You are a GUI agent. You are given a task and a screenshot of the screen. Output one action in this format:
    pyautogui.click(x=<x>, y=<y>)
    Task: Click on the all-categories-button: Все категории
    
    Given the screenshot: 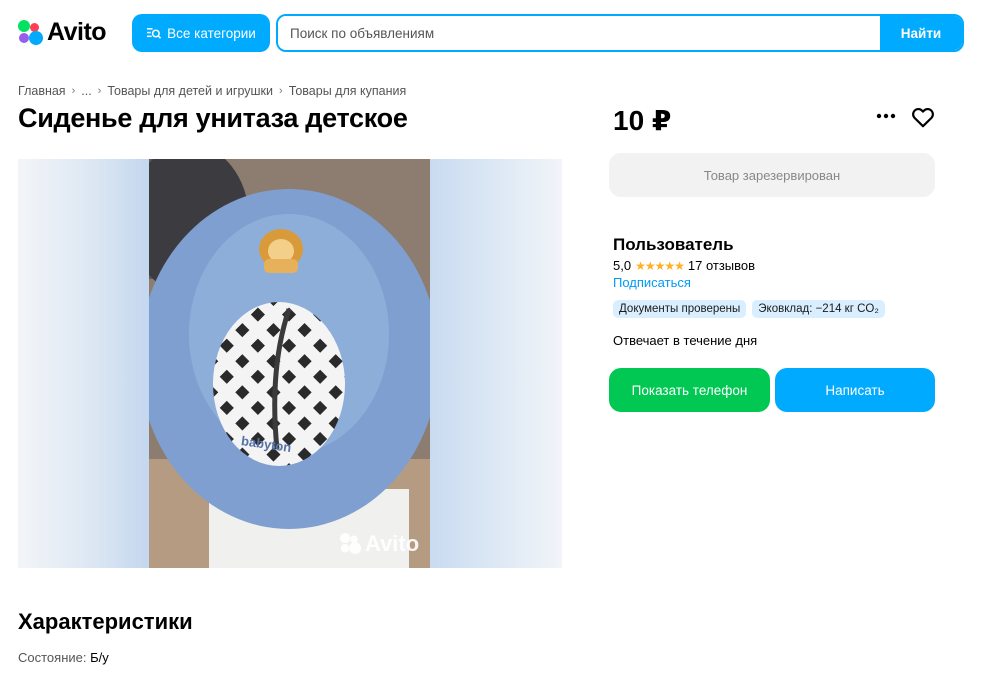 What is the action you would take?
    pyautogui.click(x=201, y=33)
    